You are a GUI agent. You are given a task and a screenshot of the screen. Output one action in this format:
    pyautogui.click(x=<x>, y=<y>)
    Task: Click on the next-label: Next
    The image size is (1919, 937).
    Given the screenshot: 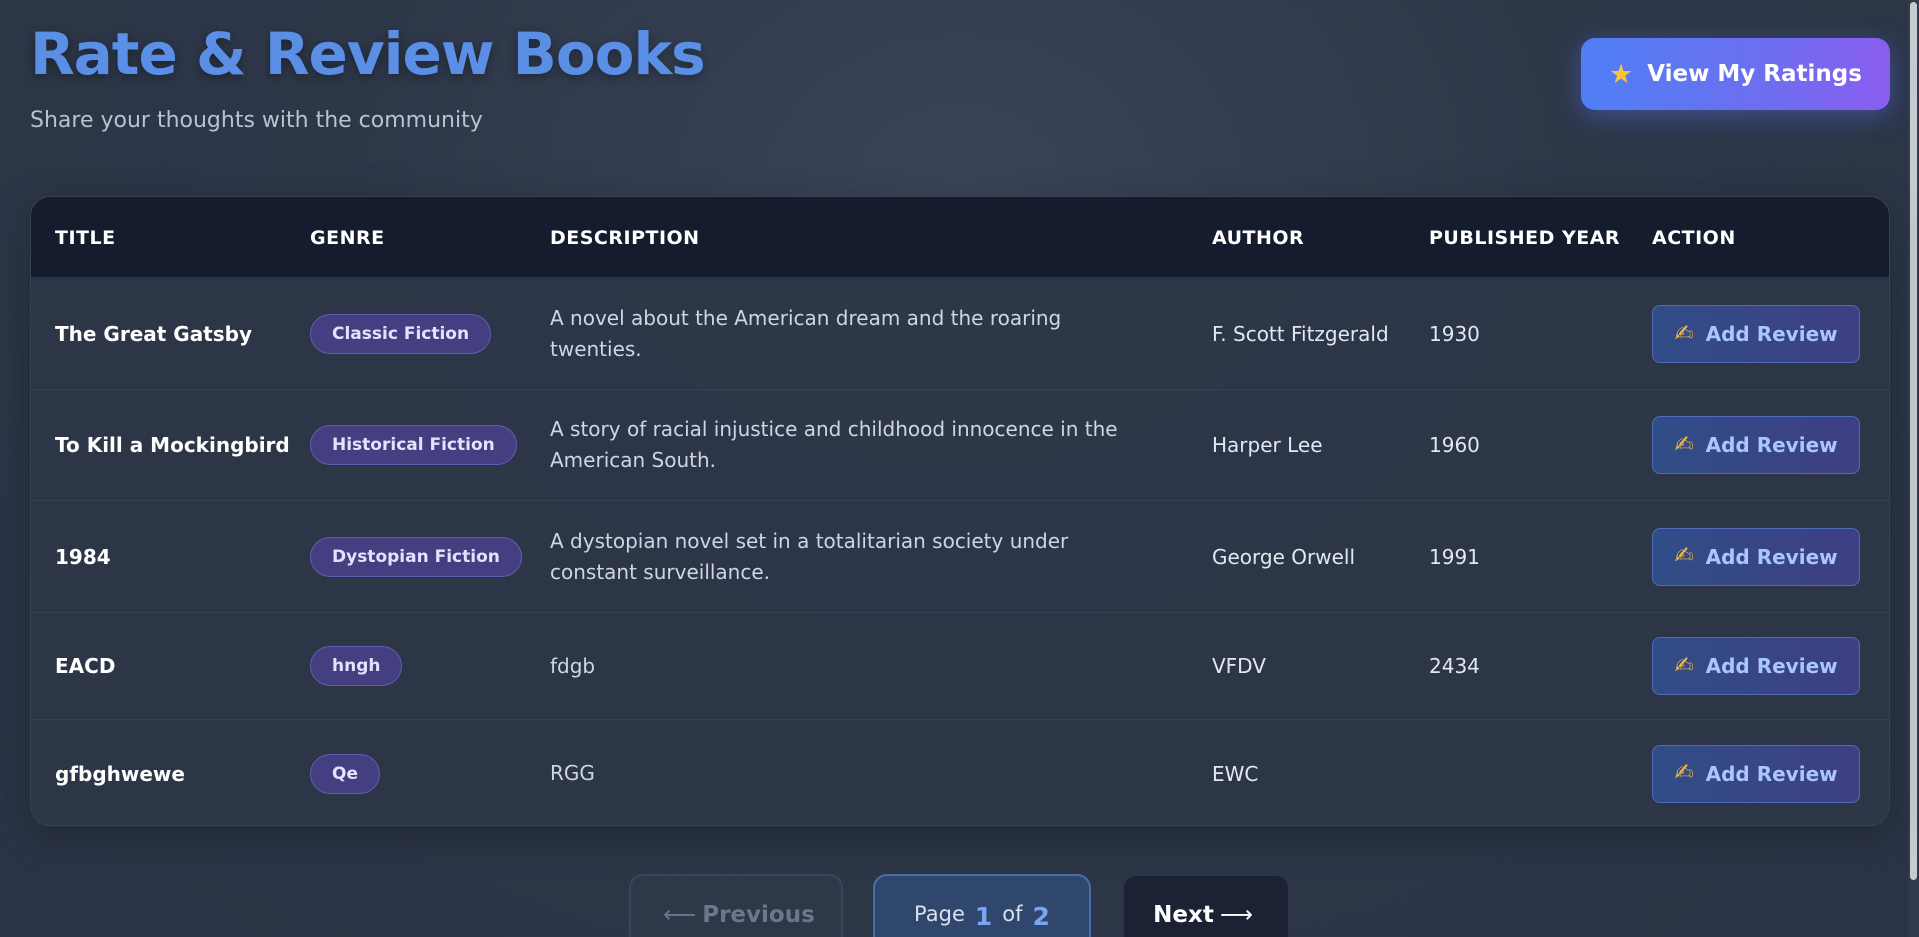 What is the action you would take?
    pyautogui.click(x=1183, y=915)
    